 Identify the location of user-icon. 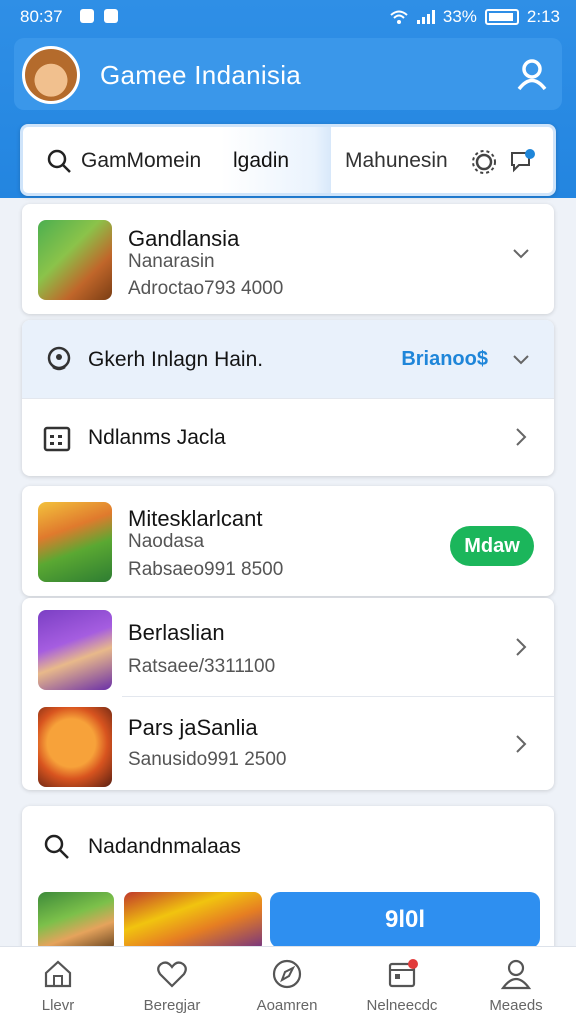
(532, 74).